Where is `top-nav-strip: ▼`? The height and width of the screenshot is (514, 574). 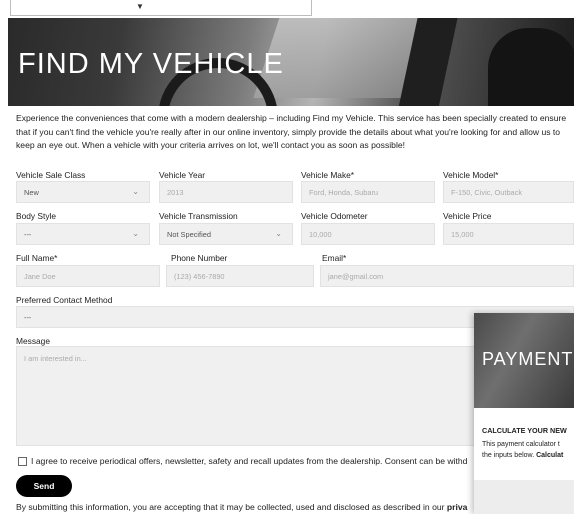
top-nav-strip: ▼ is located at coordinates (287, 9).